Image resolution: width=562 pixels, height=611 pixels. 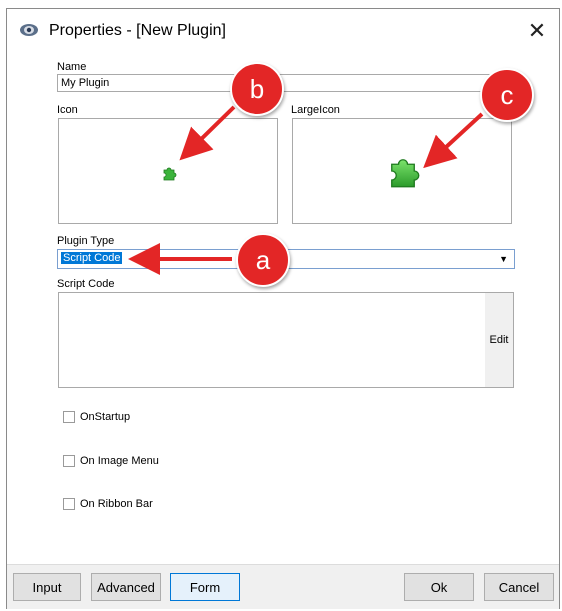 I want to click on form-button: Form, so click(x=205, y=587).